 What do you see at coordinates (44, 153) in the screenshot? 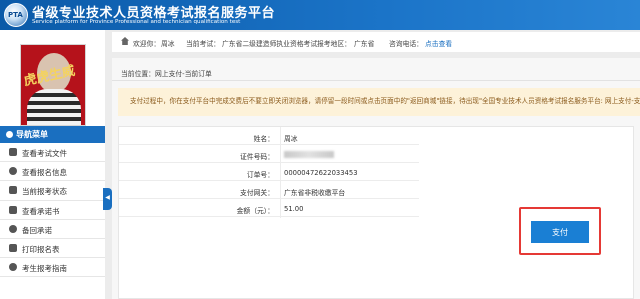
I see `sidebar-item-label: 查看考试文件` at bounding box center [44, 153].